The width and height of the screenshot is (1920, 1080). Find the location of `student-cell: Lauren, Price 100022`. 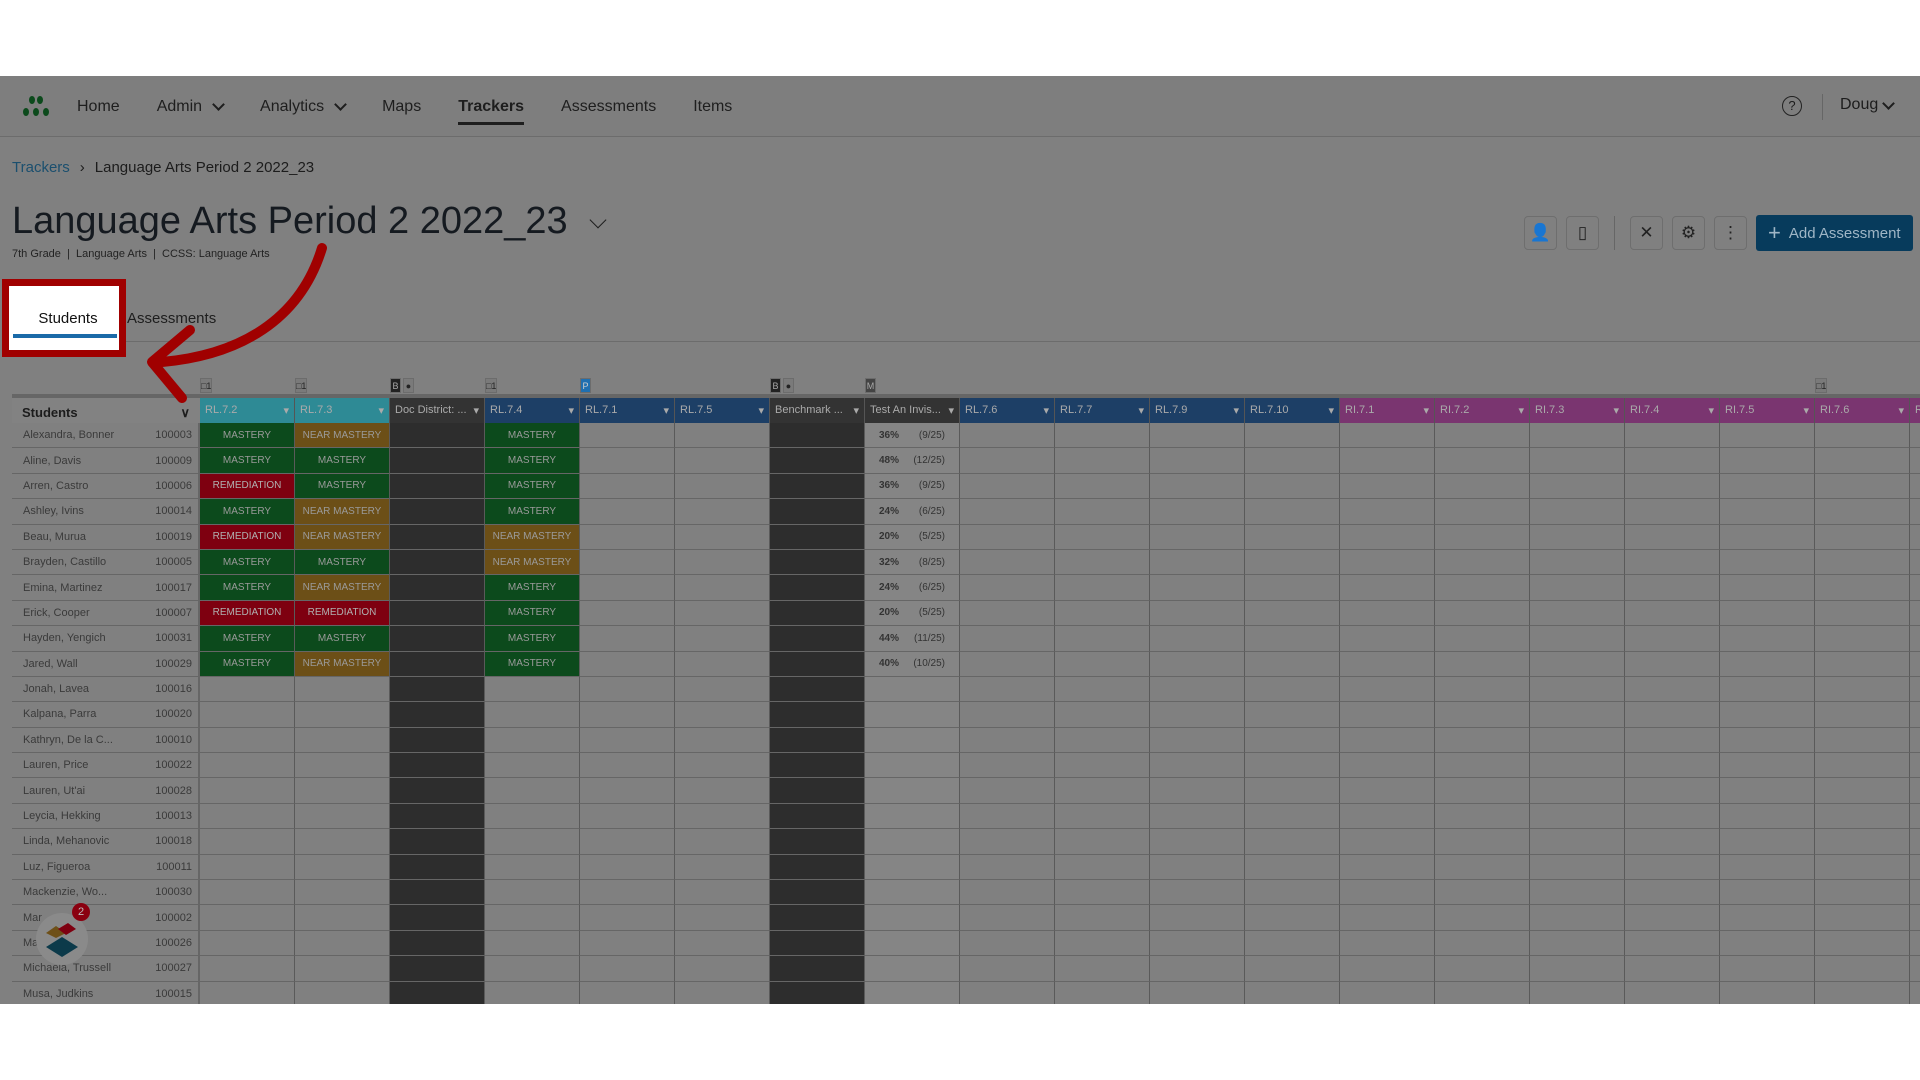

student-cell: Lauren, Price 100022 is located at coordinates (106, 766).